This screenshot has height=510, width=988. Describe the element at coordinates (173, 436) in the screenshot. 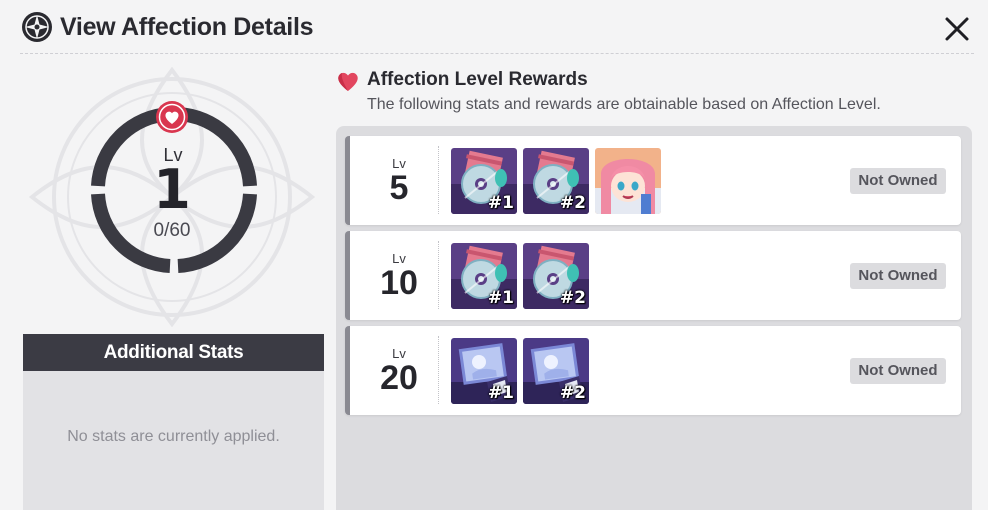

I see `additional-stats-empty: No stats are currently applied.` at that location.